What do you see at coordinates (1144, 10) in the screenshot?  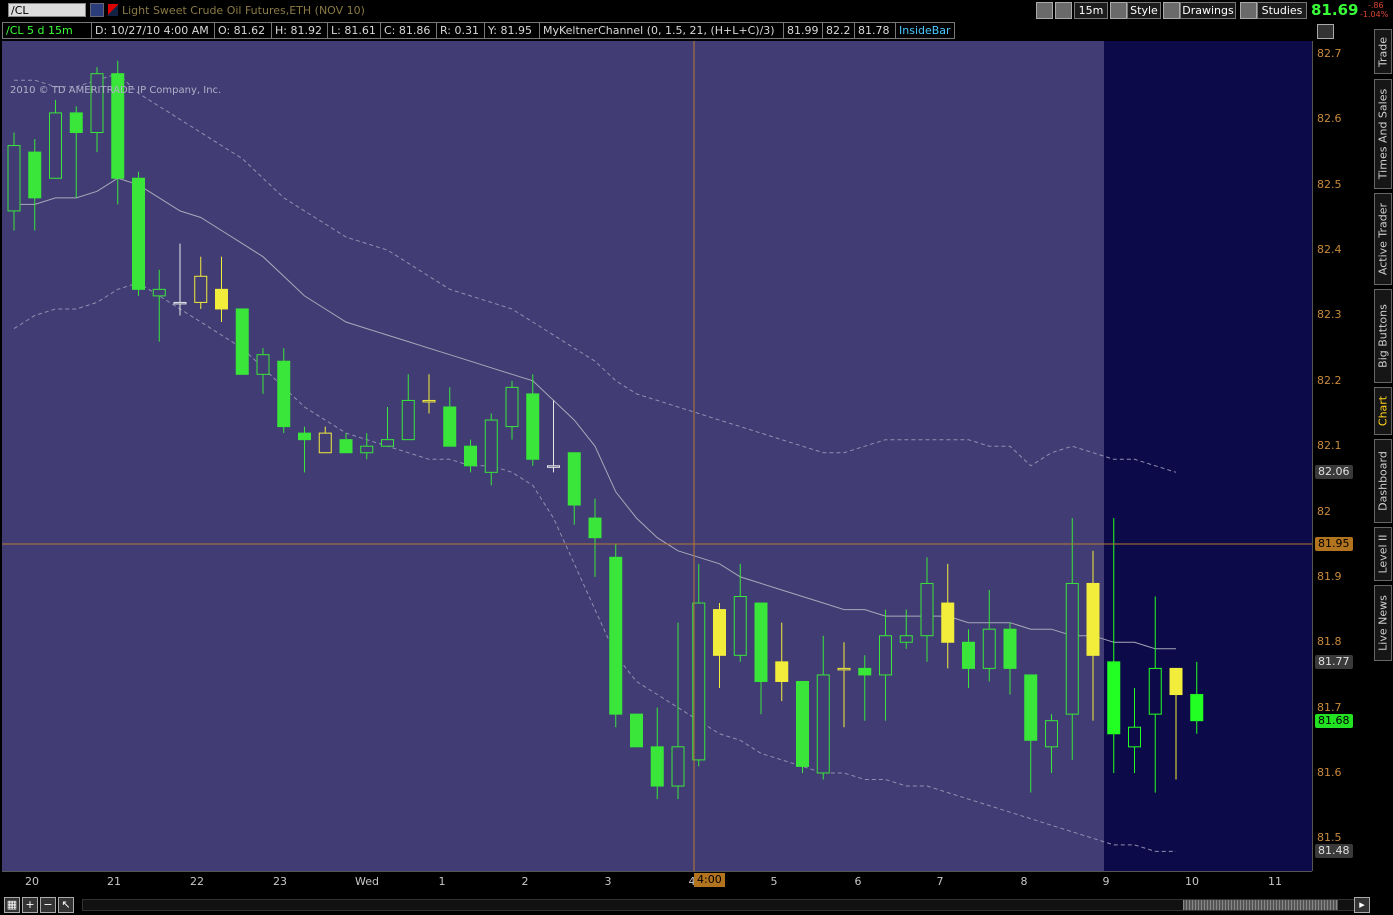 I see `style-button: Style` at bounding box center [1144, 10].